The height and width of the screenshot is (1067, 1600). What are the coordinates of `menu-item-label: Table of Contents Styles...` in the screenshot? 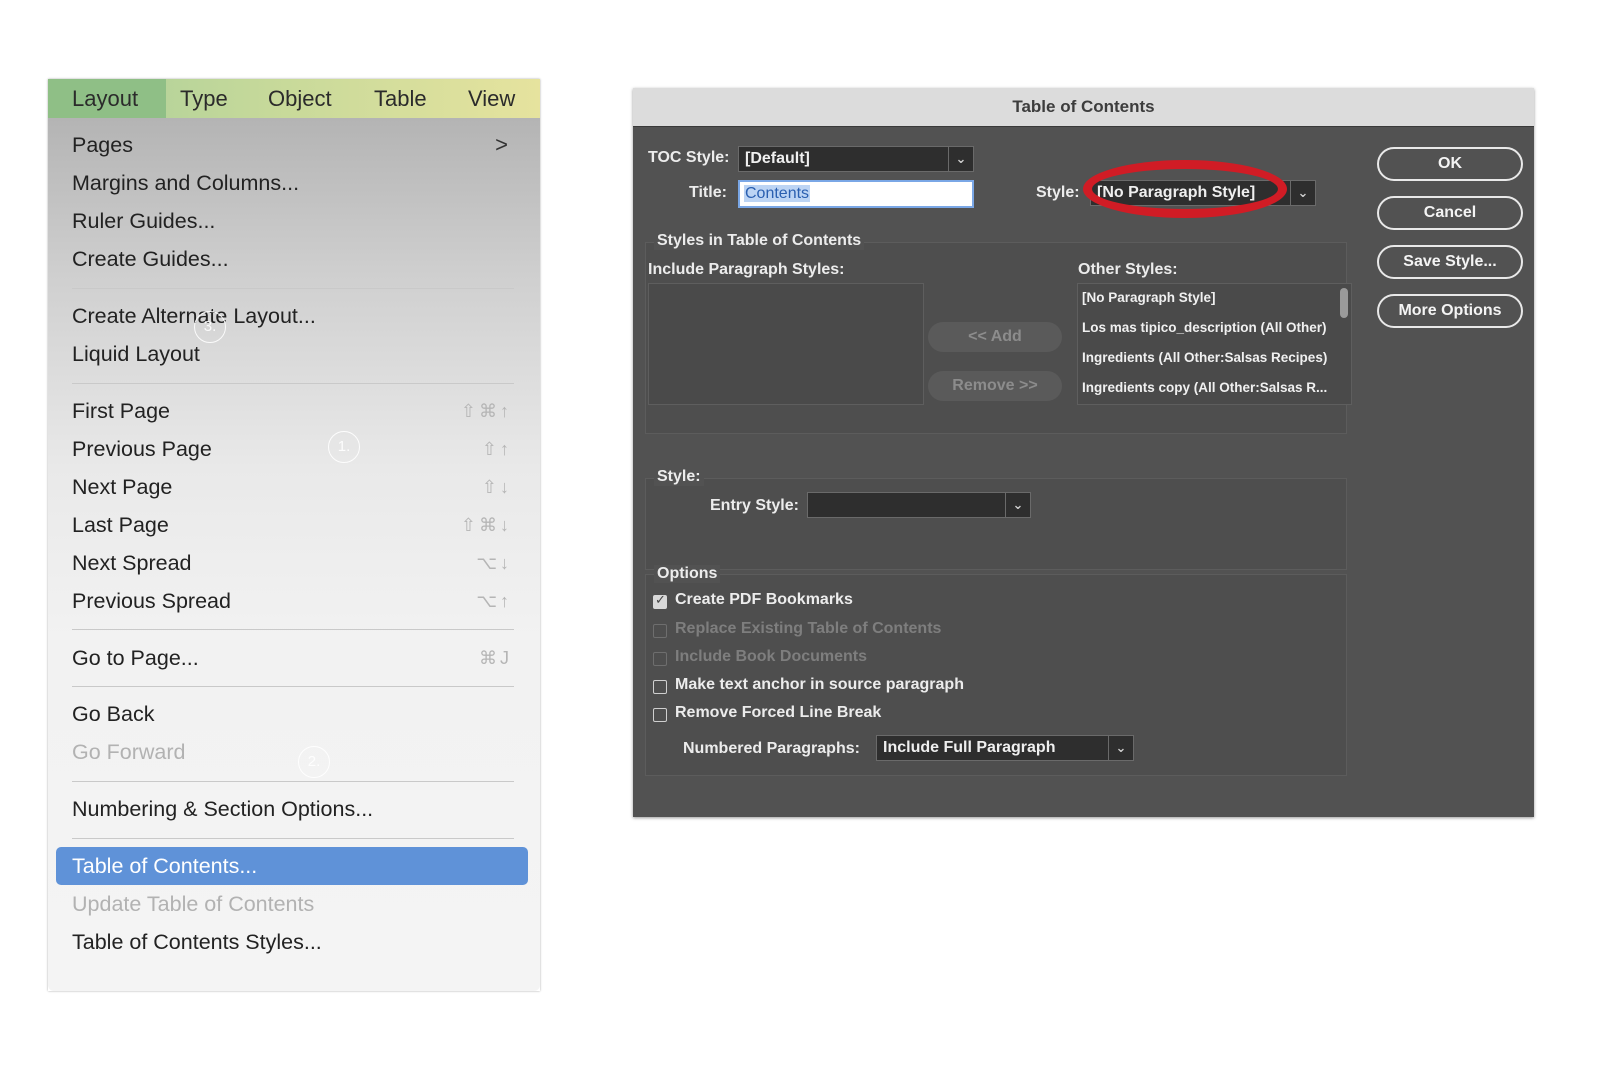 It's located at (197, 942).